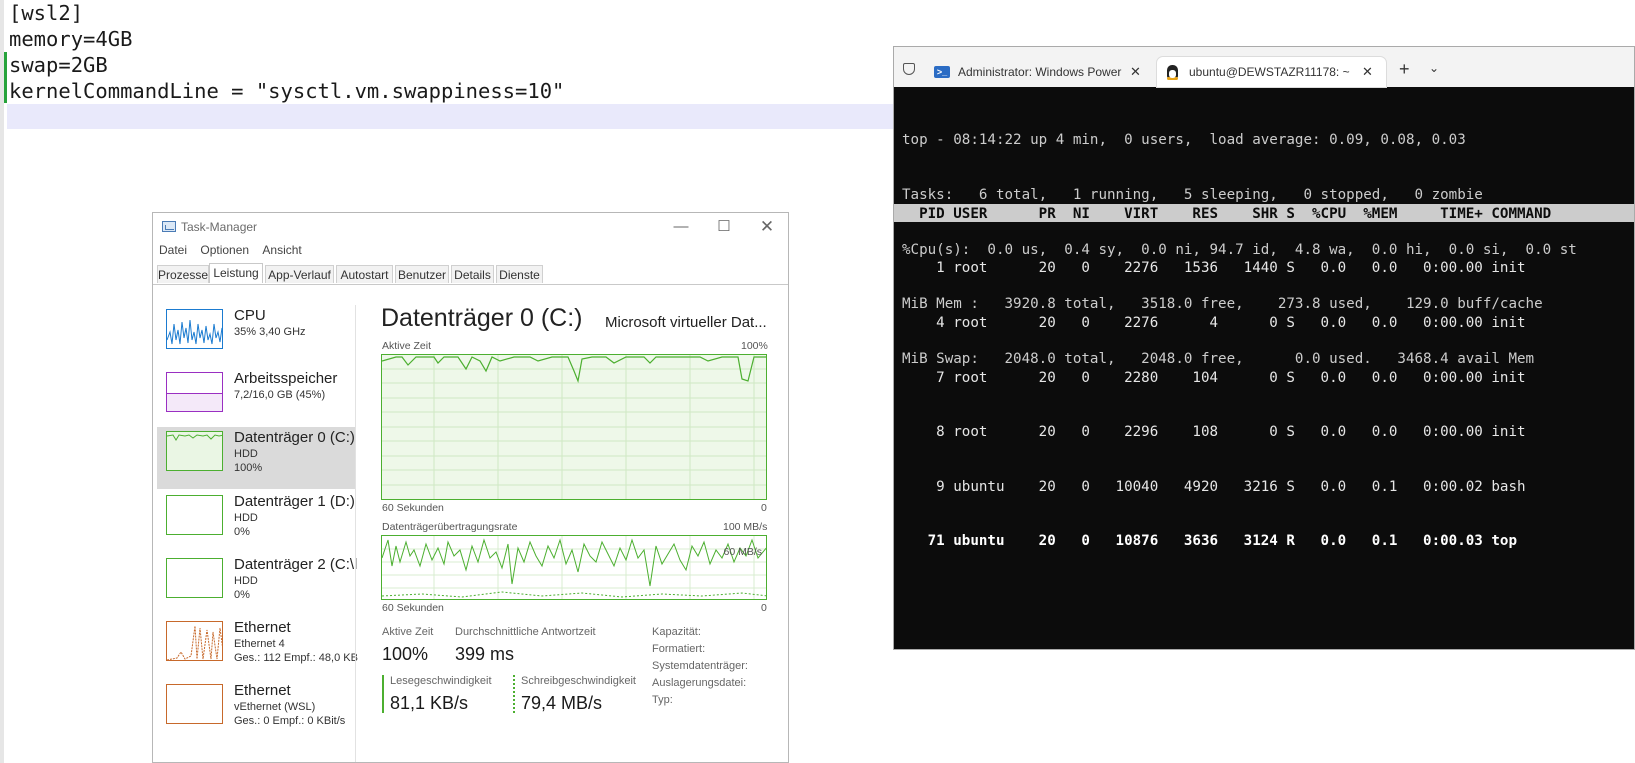  What do you see at coordinates (574, 427) in the screenshot?
I see `active-time-graph` at bounding box center [574, 427].